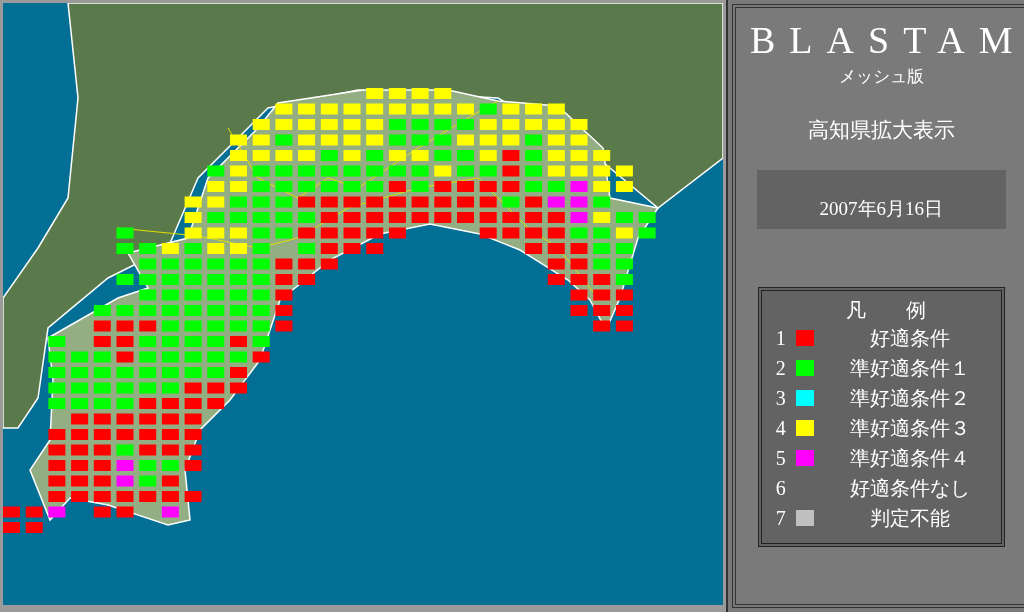 The height and width of the screenshot is (612, 1024). Describe the element at coordinates (910, 458) in the screenshot. I see `legend-label: 準好適条件４` at that location.